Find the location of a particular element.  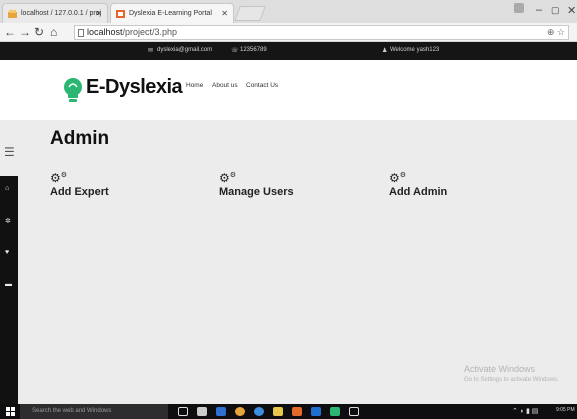

email-icon: ✉ is located at coordinates (151, 51).